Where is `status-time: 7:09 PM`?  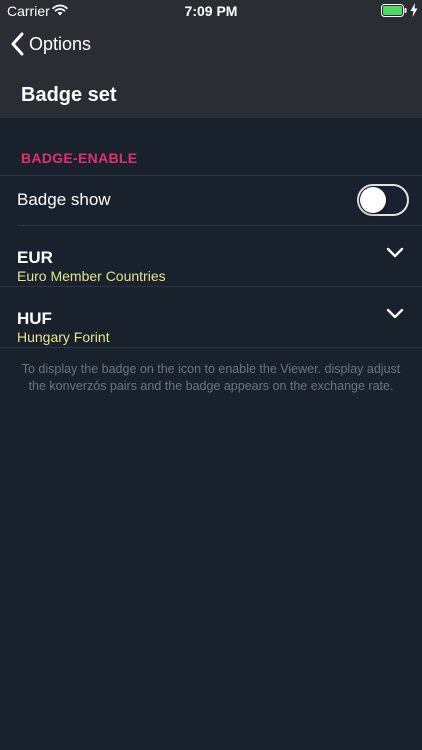 status-time: 7:09 PM is located at coordinates (211, 11).